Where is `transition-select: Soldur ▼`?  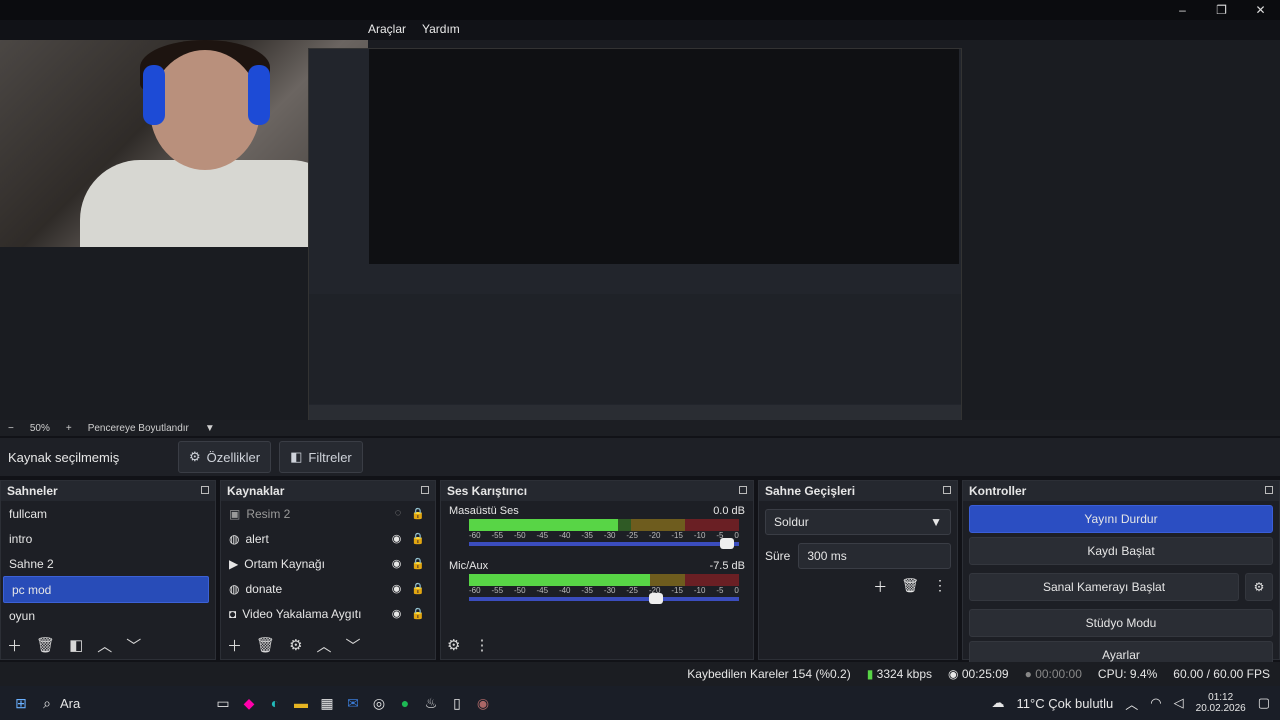 transition-select: Soldur ▼ is located at coordinates (858, 522).